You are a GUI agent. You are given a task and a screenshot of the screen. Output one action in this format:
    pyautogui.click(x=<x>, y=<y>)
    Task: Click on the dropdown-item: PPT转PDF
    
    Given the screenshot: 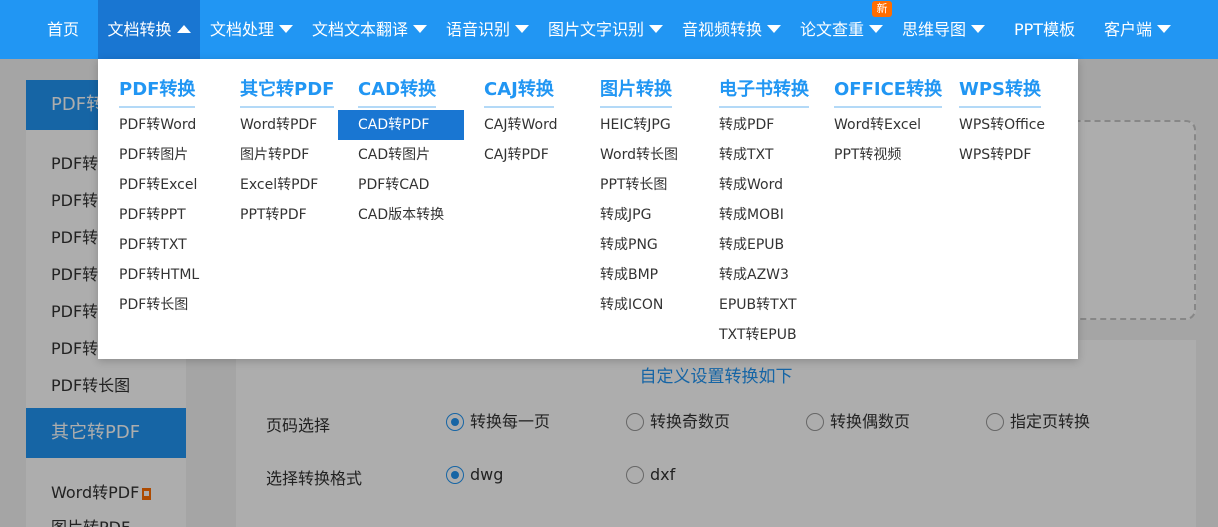 What is the action you would take?
    pyautogui.click(x=273, y=215)
    